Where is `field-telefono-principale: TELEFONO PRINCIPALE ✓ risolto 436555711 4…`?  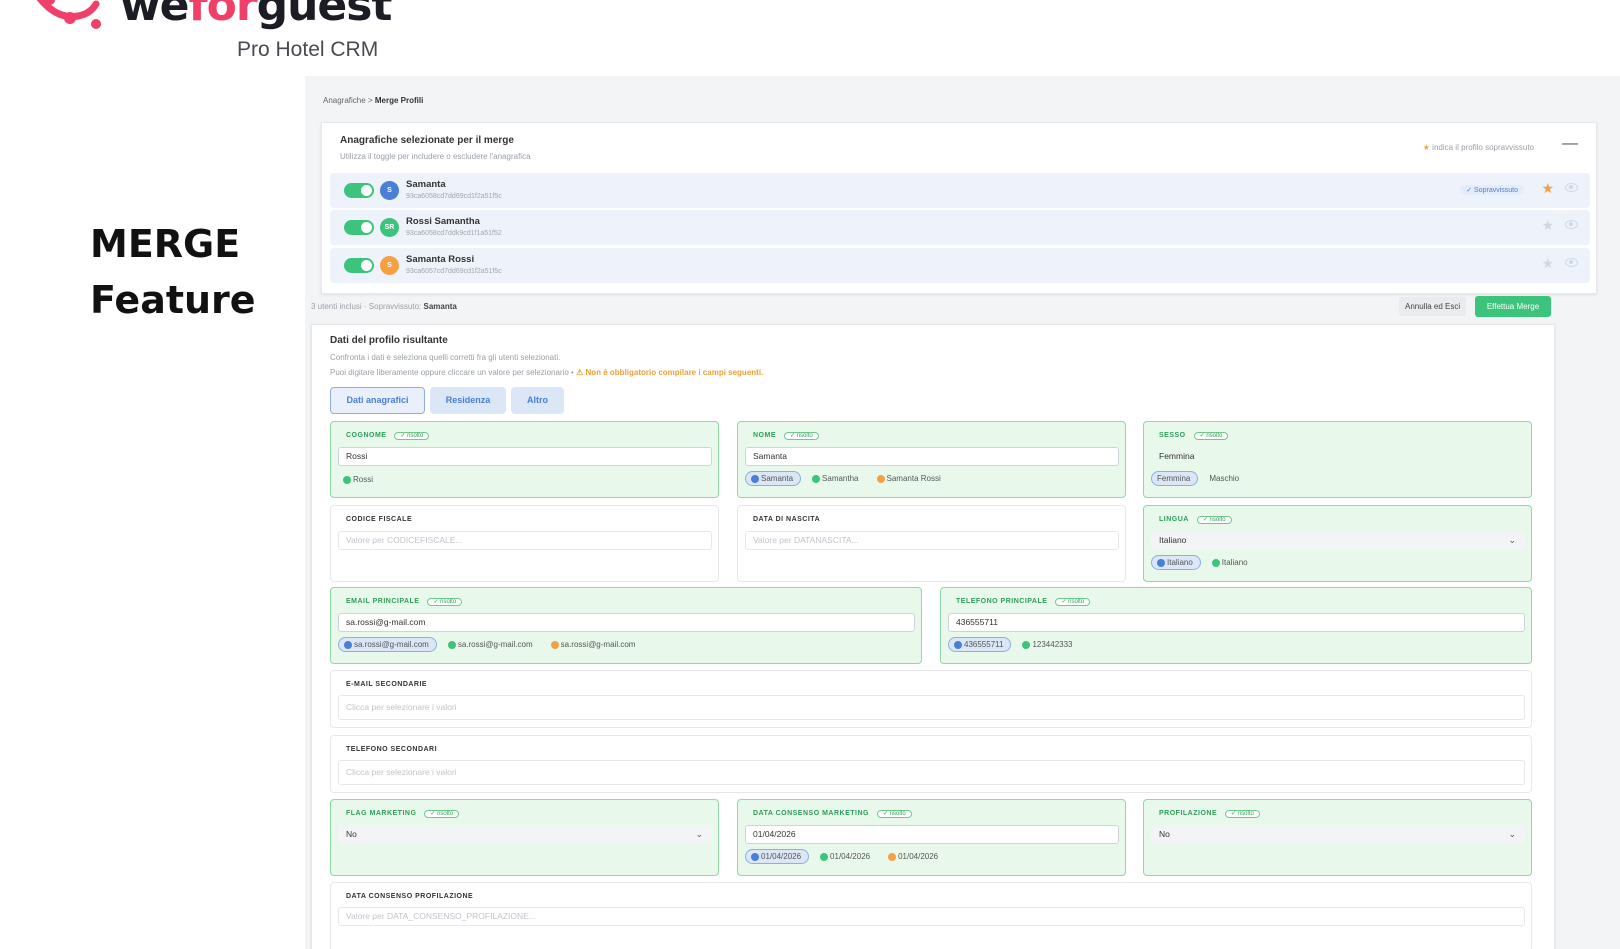 field-telefono-principale: TELEFONO PRINCIPALE ✓ risolto 436555711 4… is located at coordinates (1236, 625).